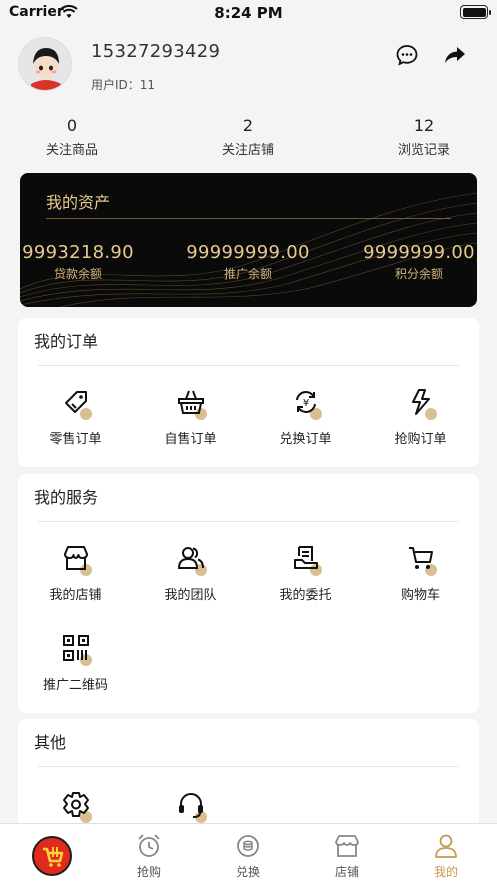 This screenshot has width=497, height=883. Describe the element at coordinates (248, 252) in the screenshot. I see `asset-value: 99999999.00` at that location.